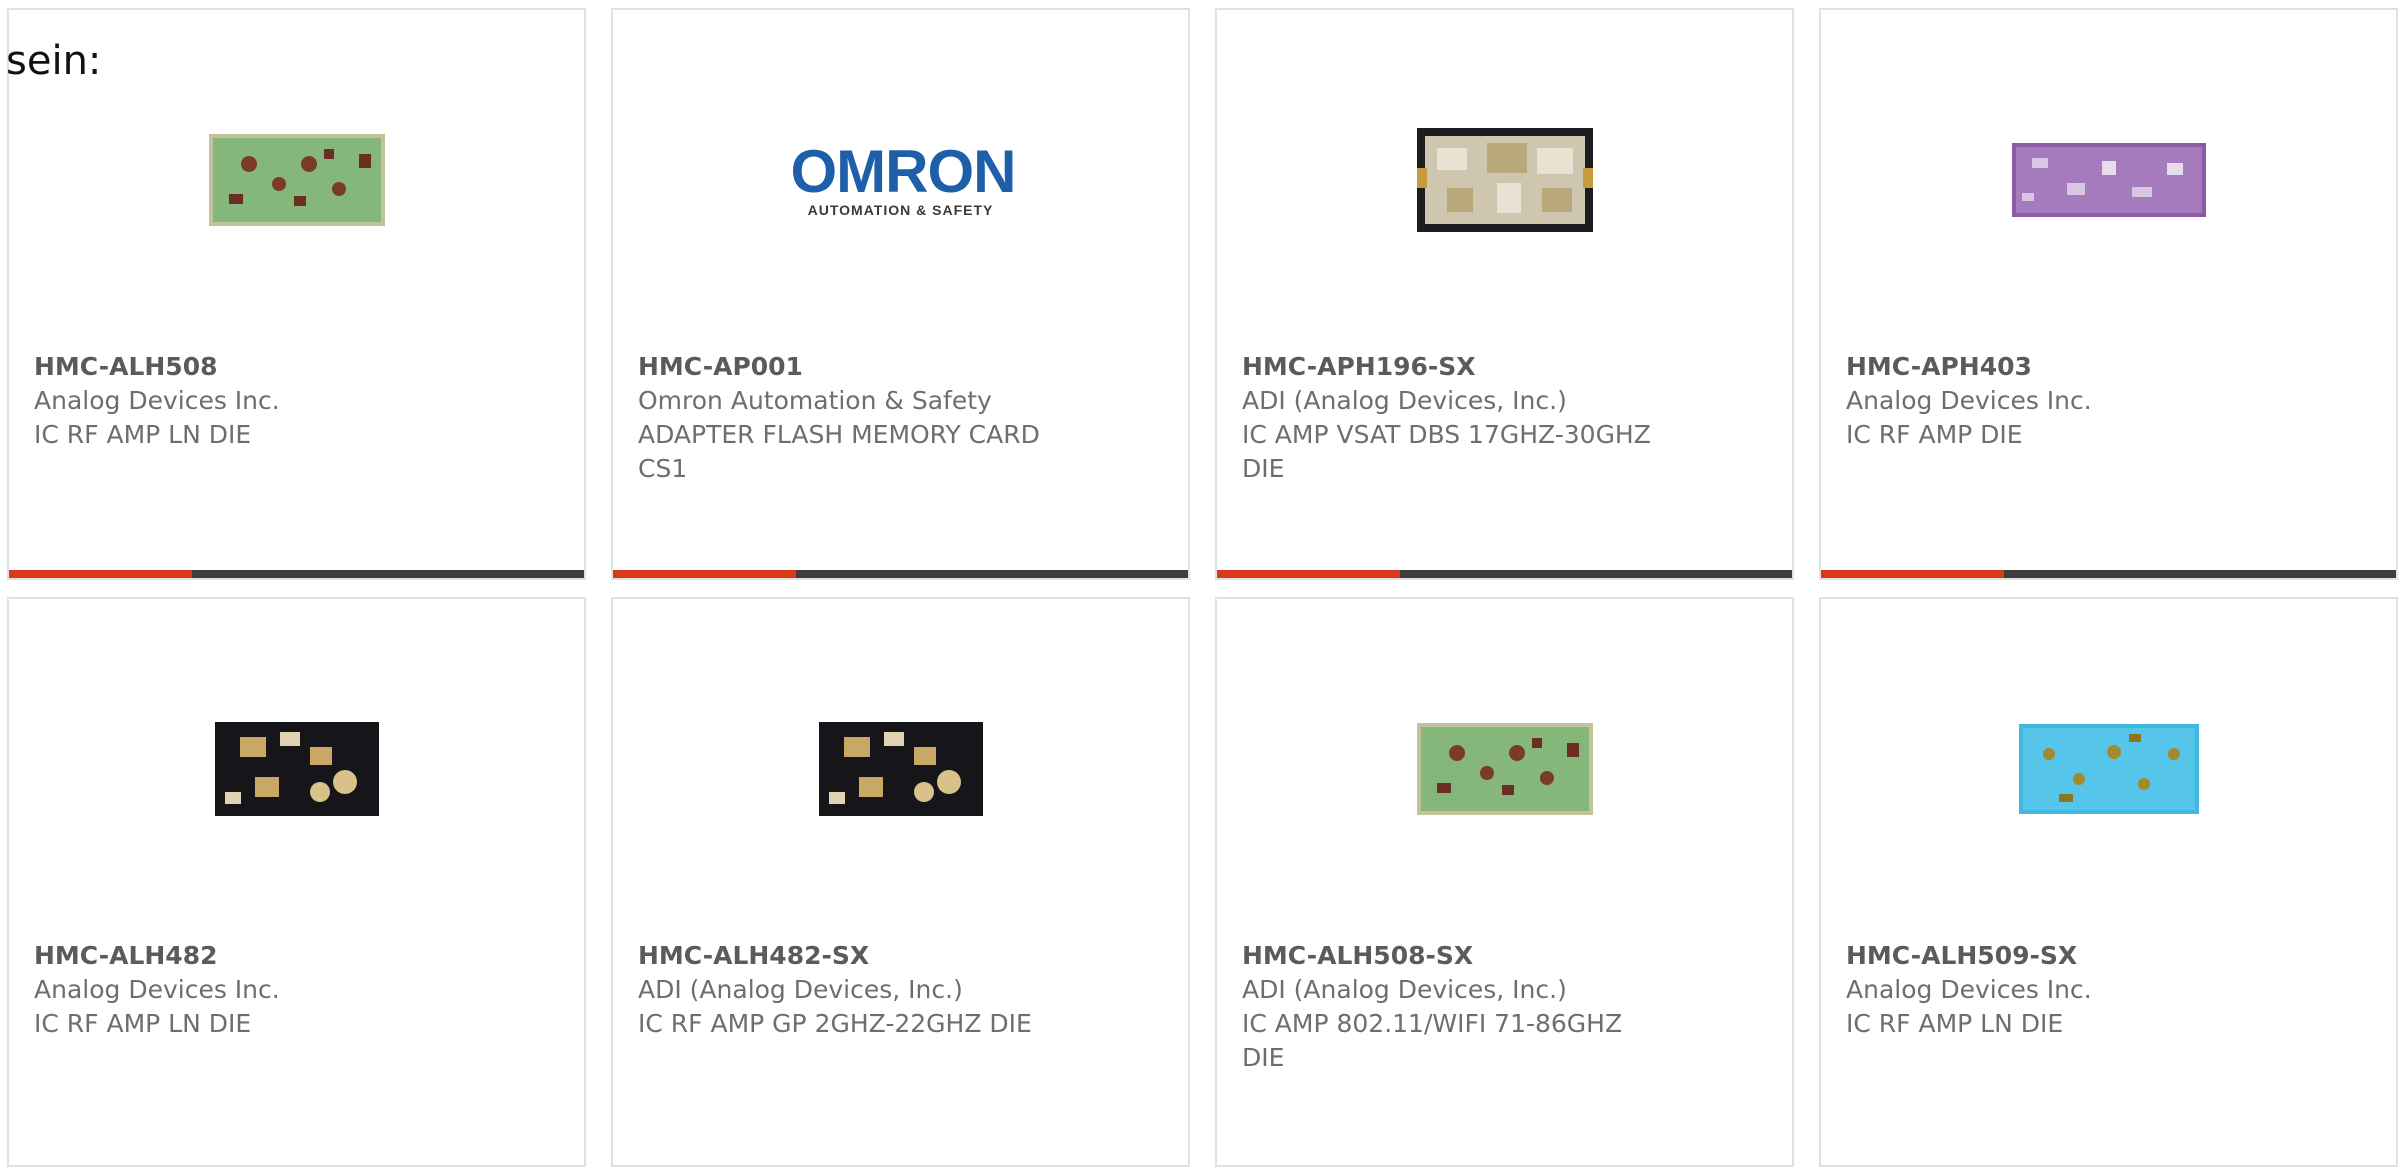 Image resolution: width=2400 pixels, height=1167 pixels. I want to click on part-number: HMC-AP001, so click(858, 367).